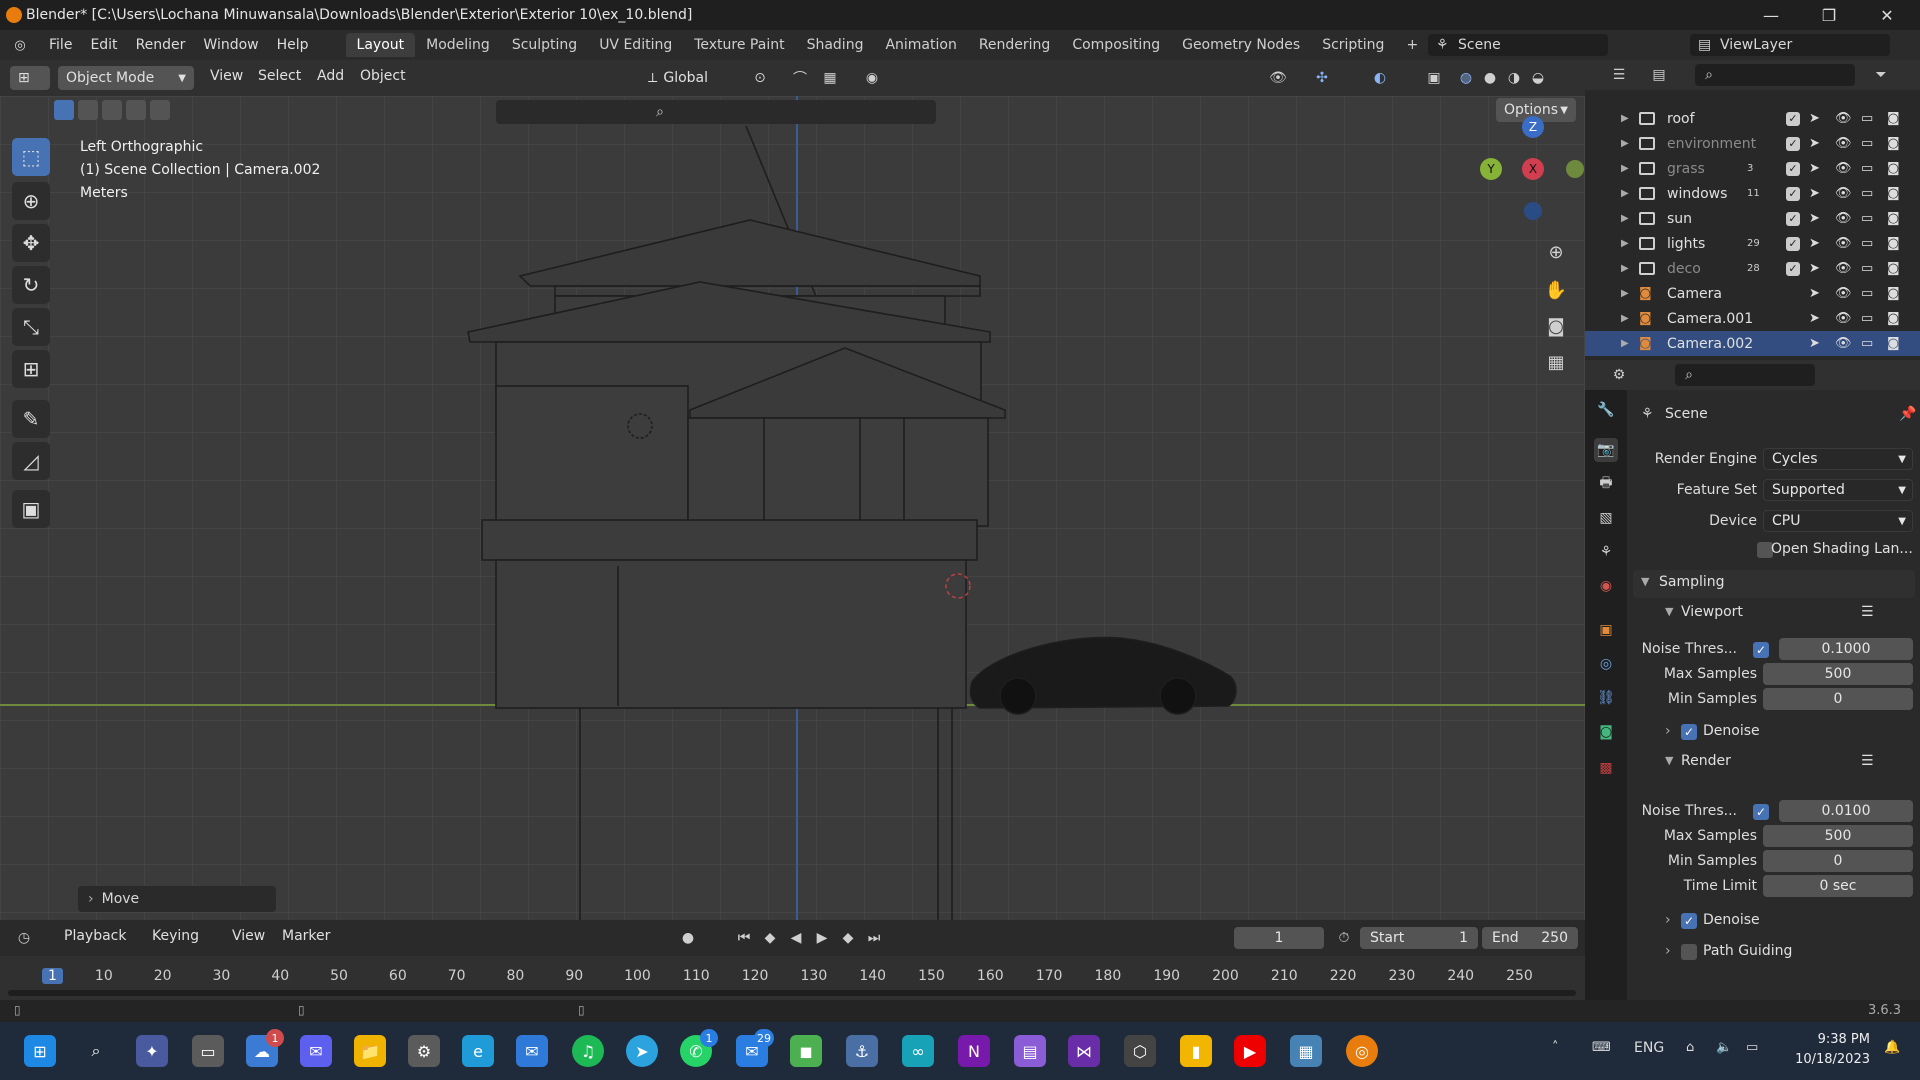  What do you see at coordinates (1606, 586) in the screenshot?
I see `world-tab-icon: ◉` at bounding box center [1606, 586].